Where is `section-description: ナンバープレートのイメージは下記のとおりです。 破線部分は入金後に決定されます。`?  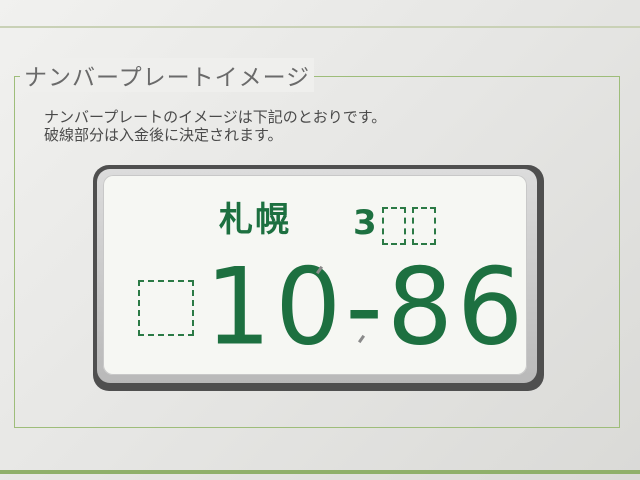
section-description: ナンバープレートのイメージは下記のとおりです。 破線部分は入金後に決定されます。 is located at coordinates (215, 126).